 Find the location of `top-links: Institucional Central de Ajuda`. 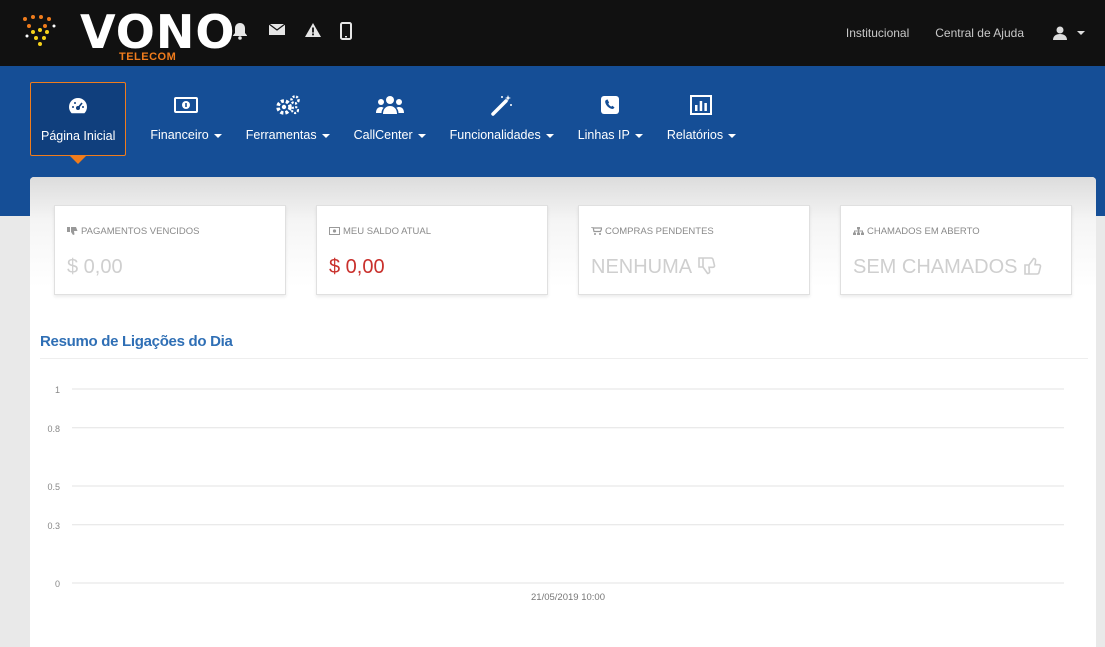

top-links: Institucional Central de Ajuda is located at coordinates (952, 33).